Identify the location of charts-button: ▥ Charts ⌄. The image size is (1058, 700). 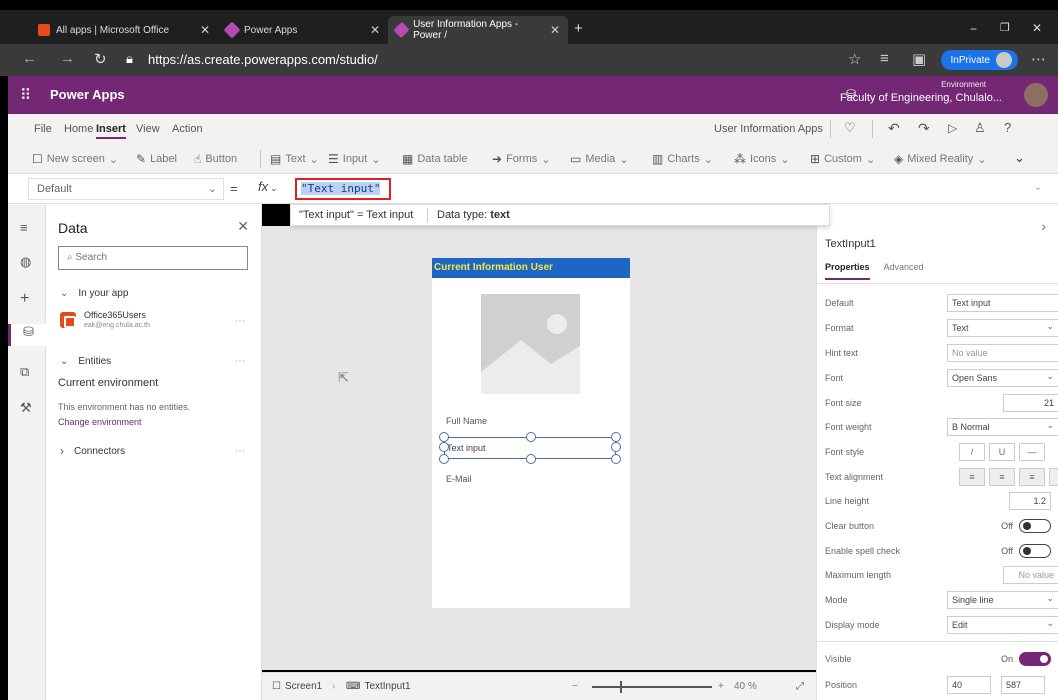
(682, 159).